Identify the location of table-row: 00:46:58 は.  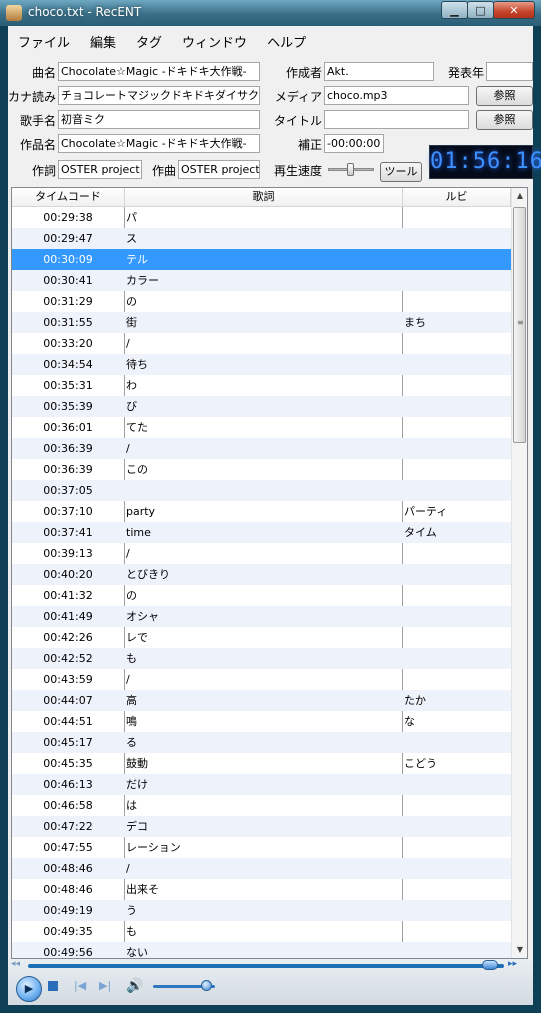
(261, 805).